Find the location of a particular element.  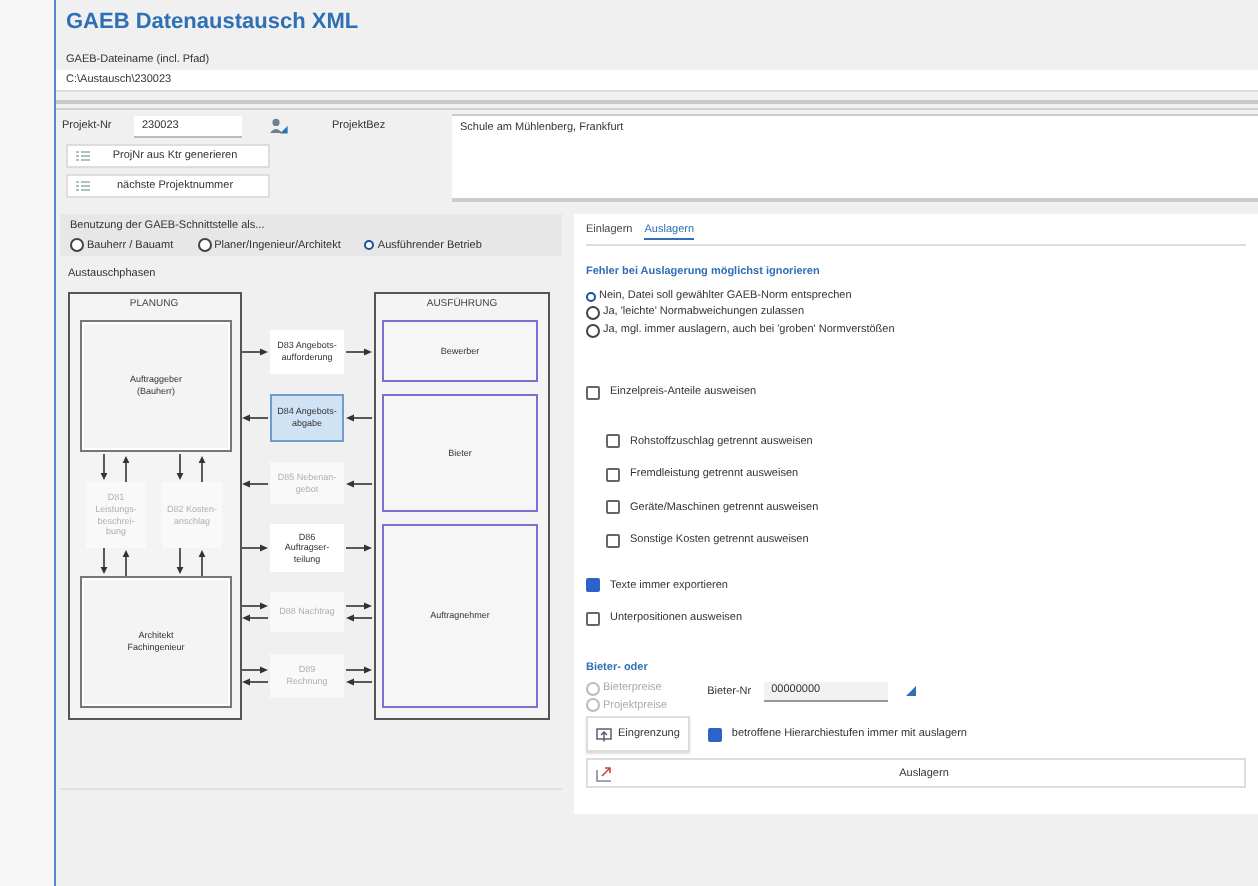

window-title: GAEB Datenaustausch XML is located at coordinates (212, 23).